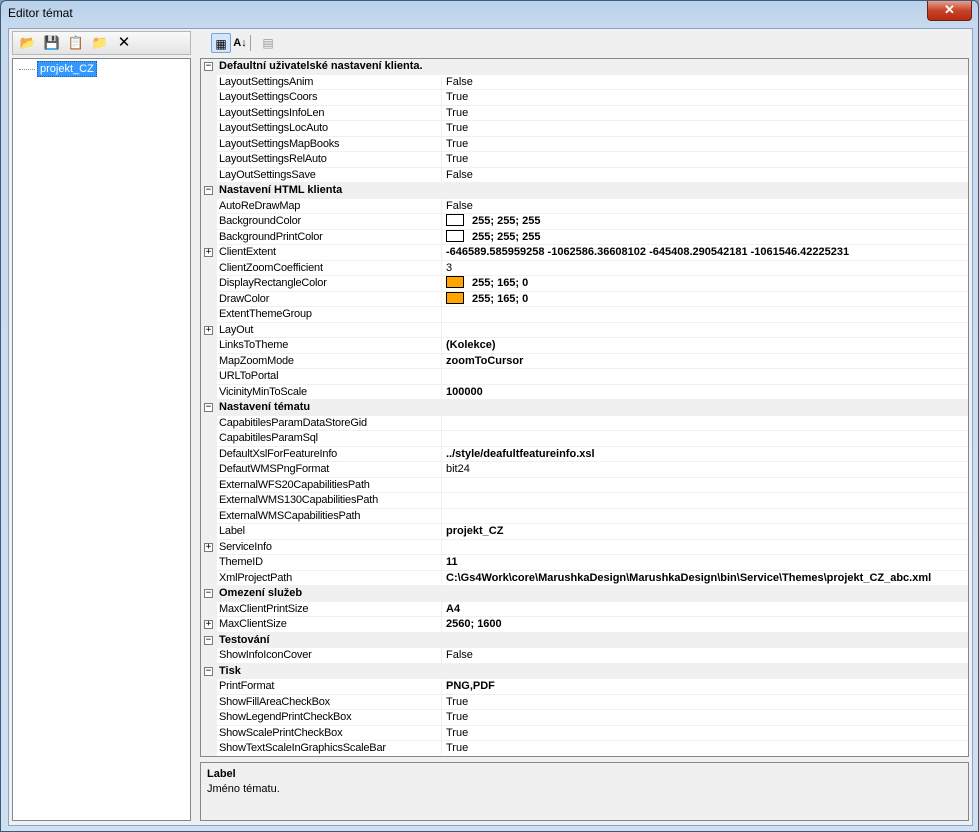  I want to click on property-row: Label projekt_CZ, so click(584, 532).